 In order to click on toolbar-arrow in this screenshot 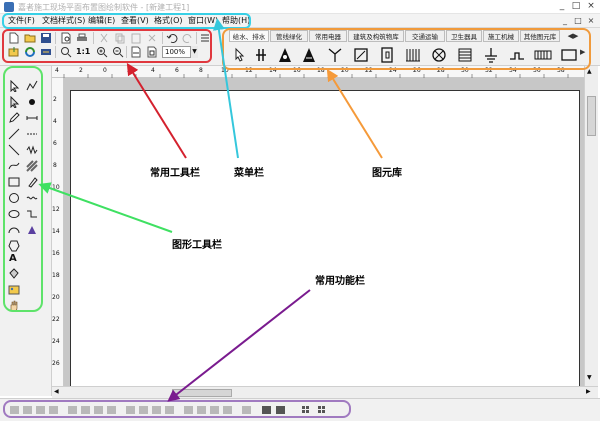, I will do `click(156, 110)`.